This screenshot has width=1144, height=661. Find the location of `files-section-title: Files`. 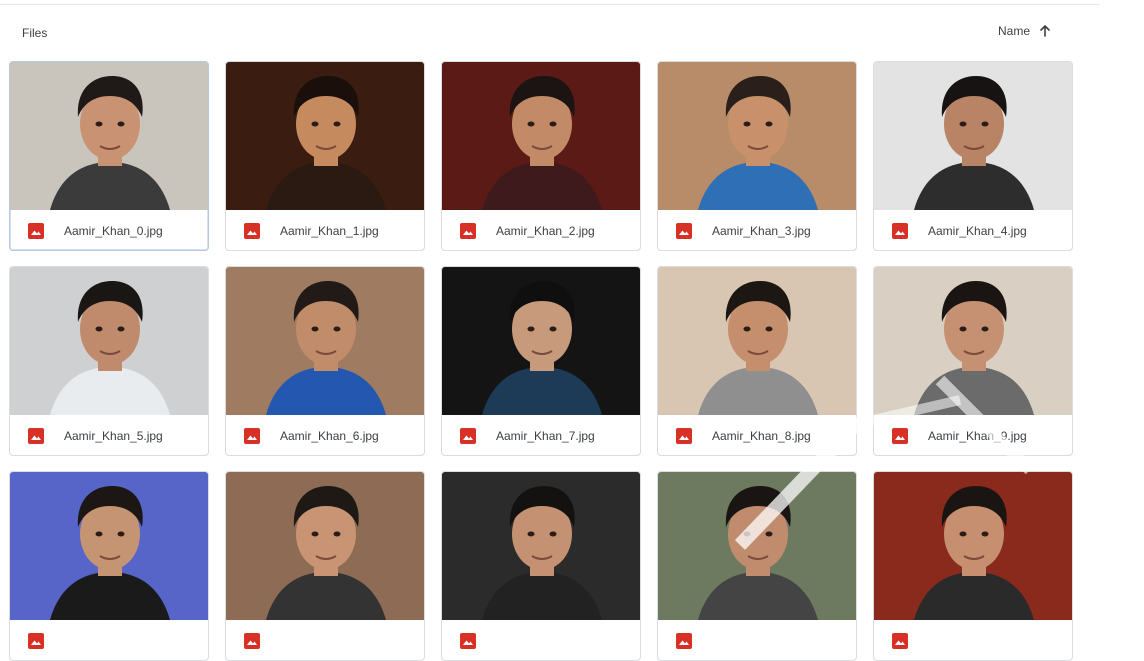

files-section-title: Files is located at coordinates (35, 33).